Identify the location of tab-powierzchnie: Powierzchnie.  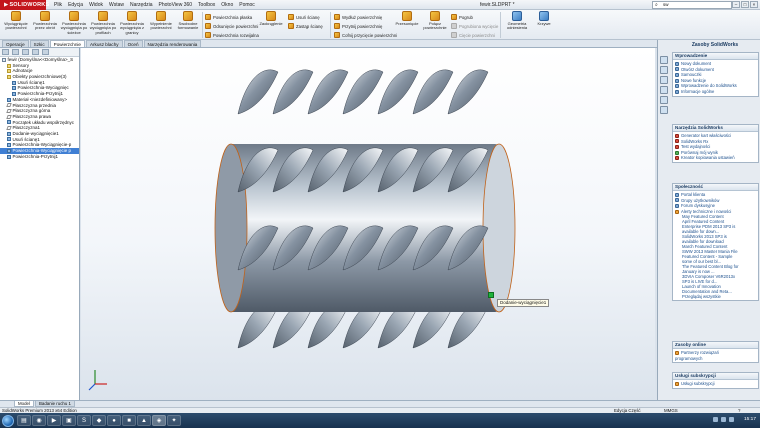
(67, 43).